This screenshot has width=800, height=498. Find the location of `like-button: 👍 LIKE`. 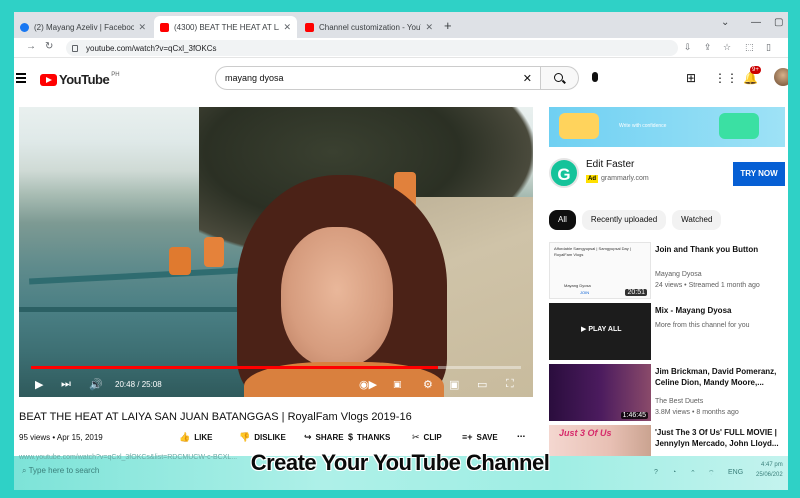

like-button: 👍 LIKE is located at coordinates (195, 437).